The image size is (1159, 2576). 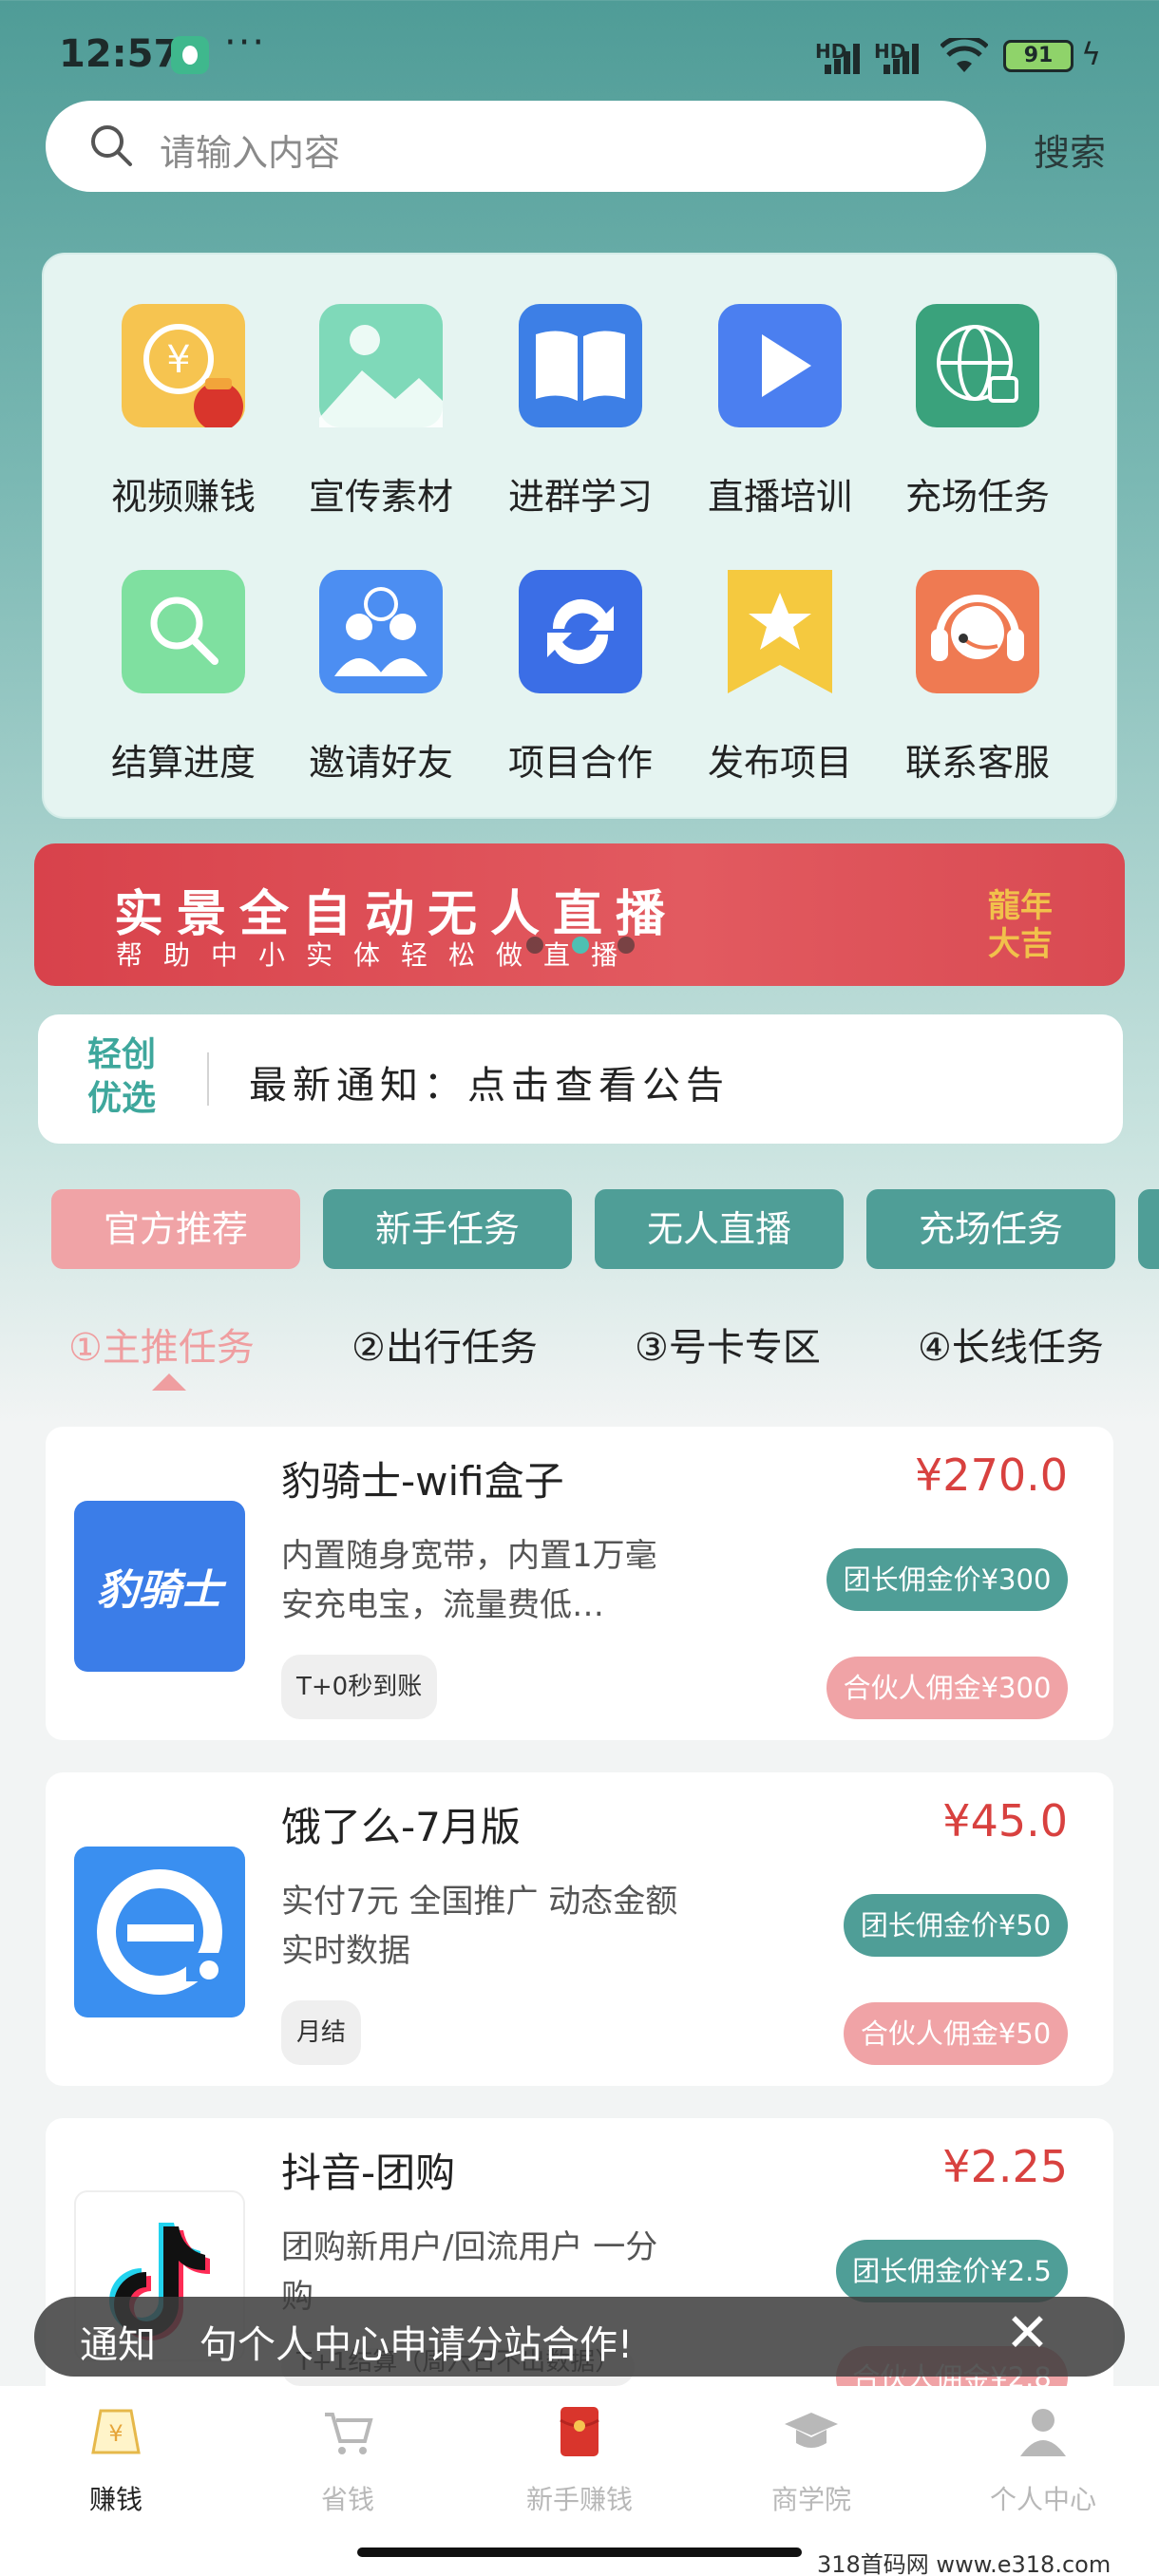 I want to click on leader-commission-badge: 团长佣金价¥300, so click(x=947, y=1579).